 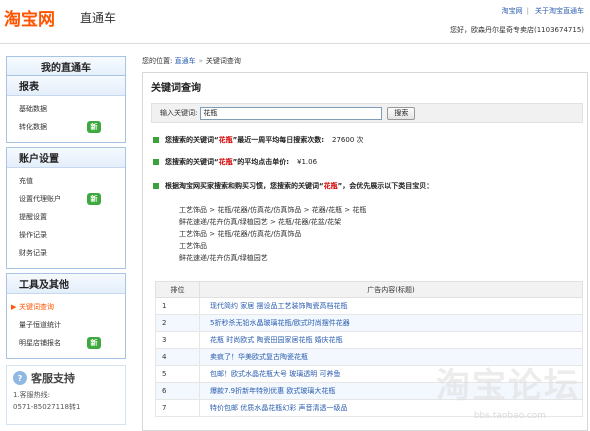 I want to click on breadcrumb: 您的位置: 直通车» 关键词查询, so click(x=191, y=61).